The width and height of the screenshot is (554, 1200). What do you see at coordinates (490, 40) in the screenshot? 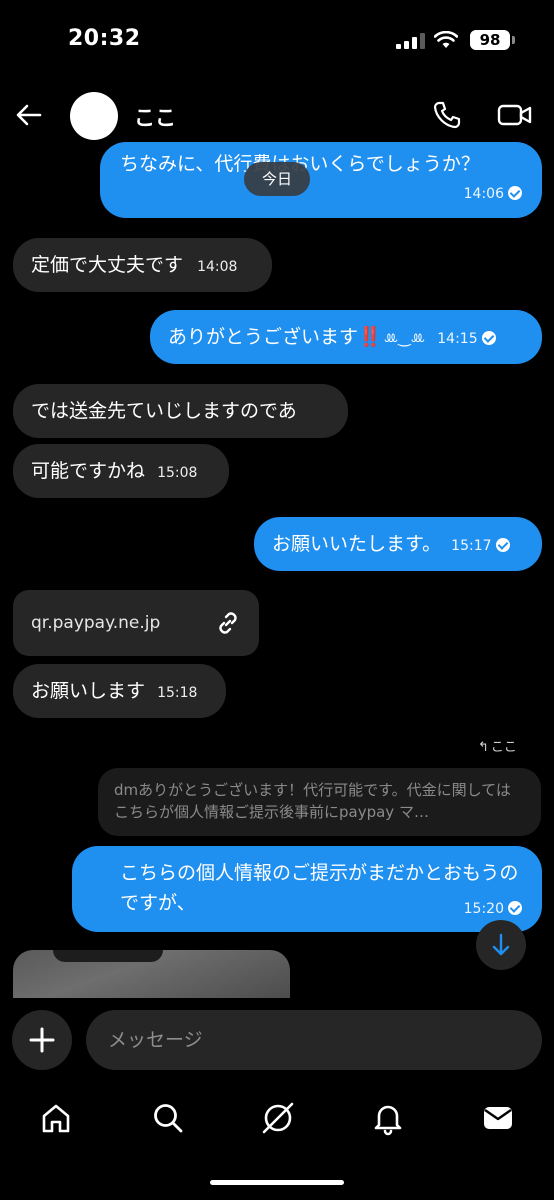
I see `battery-indicator: 98` at bounding box center [490, 40].